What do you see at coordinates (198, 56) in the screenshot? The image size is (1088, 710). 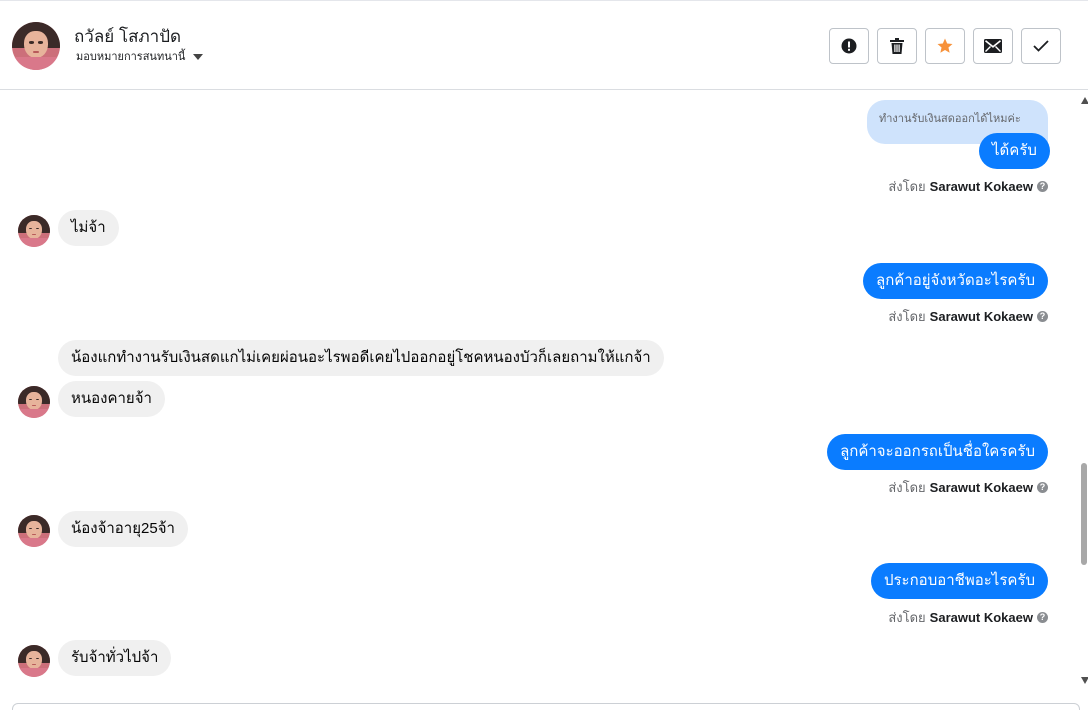 I see `chevron-down-icon` at bounding box center [198, 56].